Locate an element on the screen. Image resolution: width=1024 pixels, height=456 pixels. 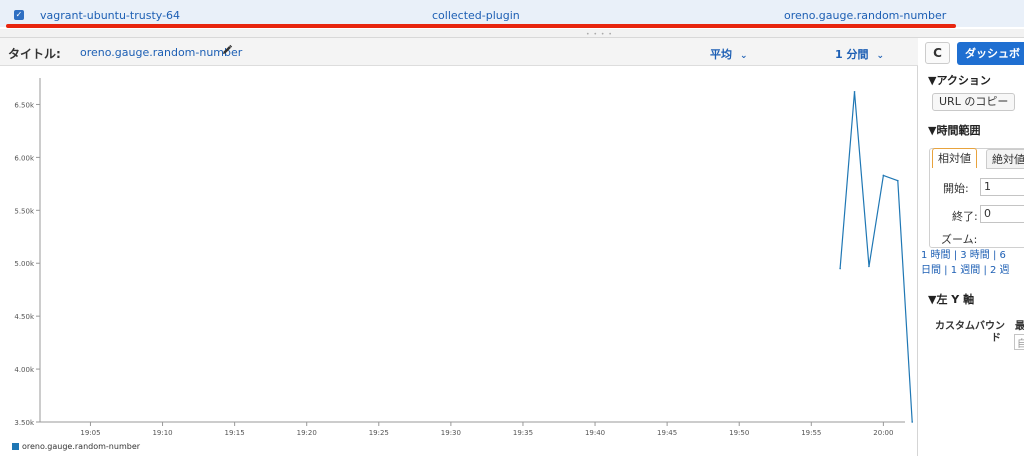
metric-checkbox: ✓ is located at coordinates (19, 15).